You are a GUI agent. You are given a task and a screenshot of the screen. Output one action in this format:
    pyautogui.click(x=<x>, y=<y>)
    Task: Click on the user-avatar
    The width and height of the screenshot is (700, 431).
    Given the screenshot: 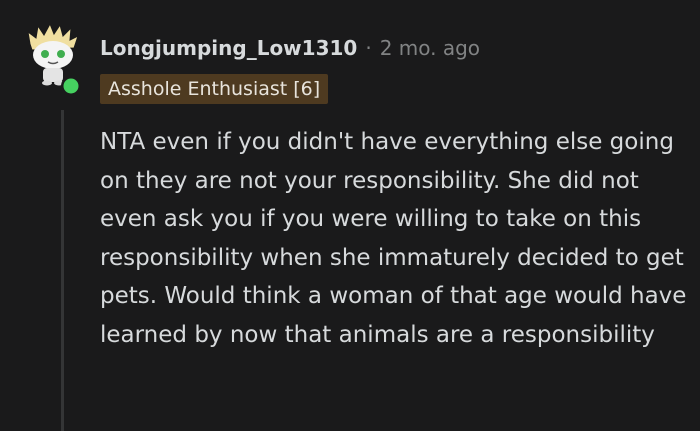 What is the action you would take?
    pyautogui.click(x=53, y=60)
    